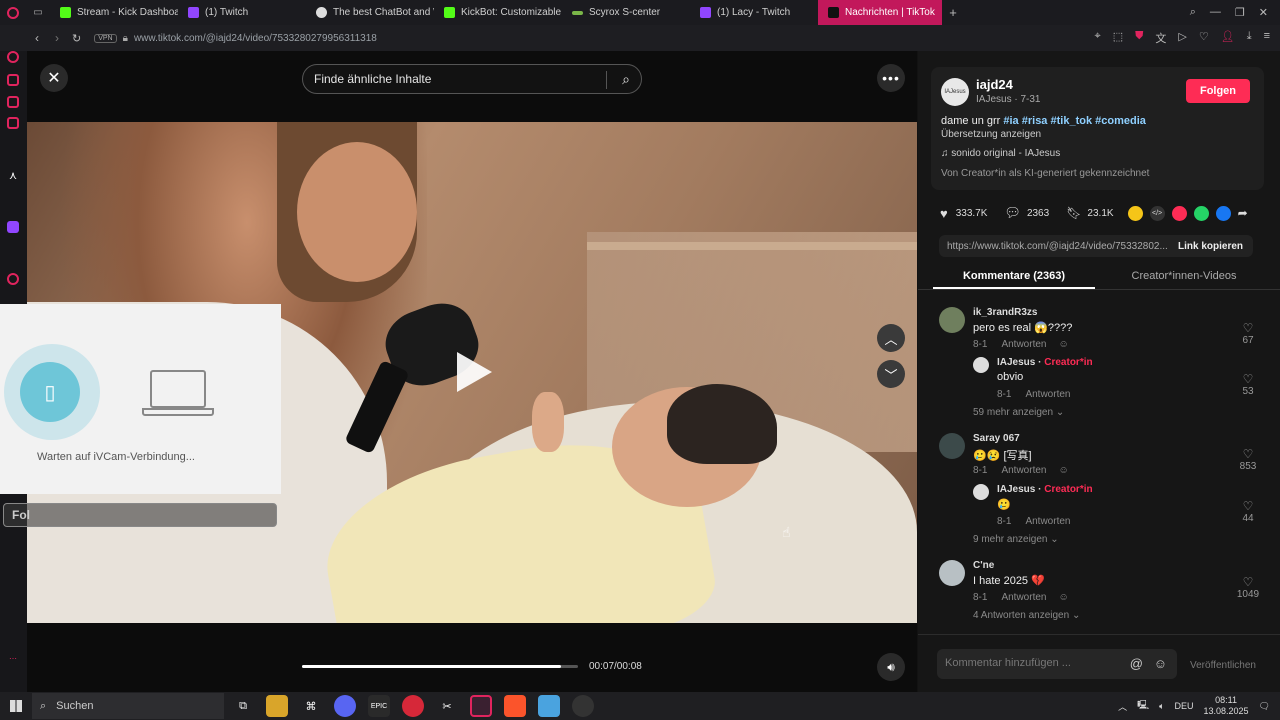  What do you see at coordinates (13, 227) in the screenshot?
I see `twitch-sidebar-icon` at bounding box center [13, 227].